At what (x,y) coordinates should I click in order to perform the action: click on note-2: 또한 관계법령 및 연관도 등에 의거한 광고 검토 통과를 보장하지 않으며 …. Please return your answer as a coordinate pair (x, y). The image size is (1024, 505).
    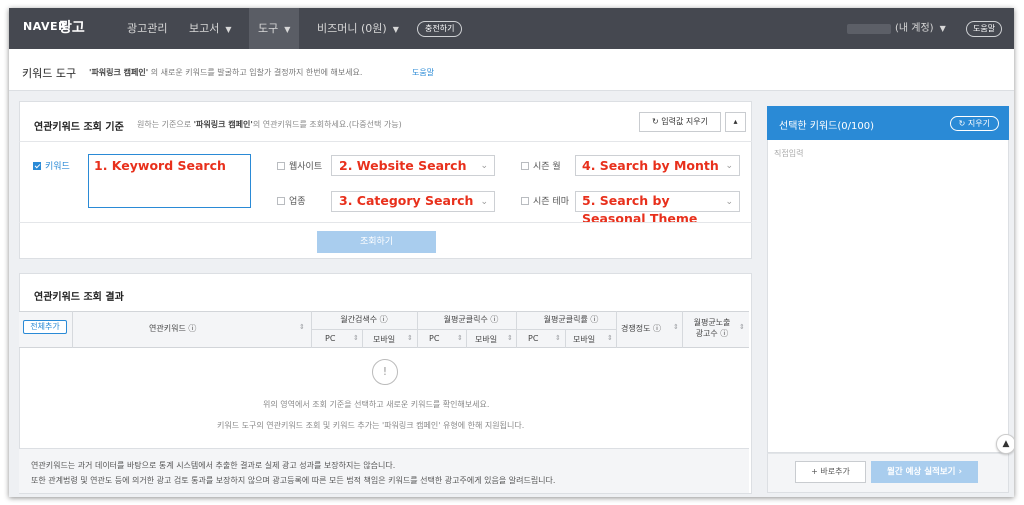
    Looking at the image, I should click on (293, 480).